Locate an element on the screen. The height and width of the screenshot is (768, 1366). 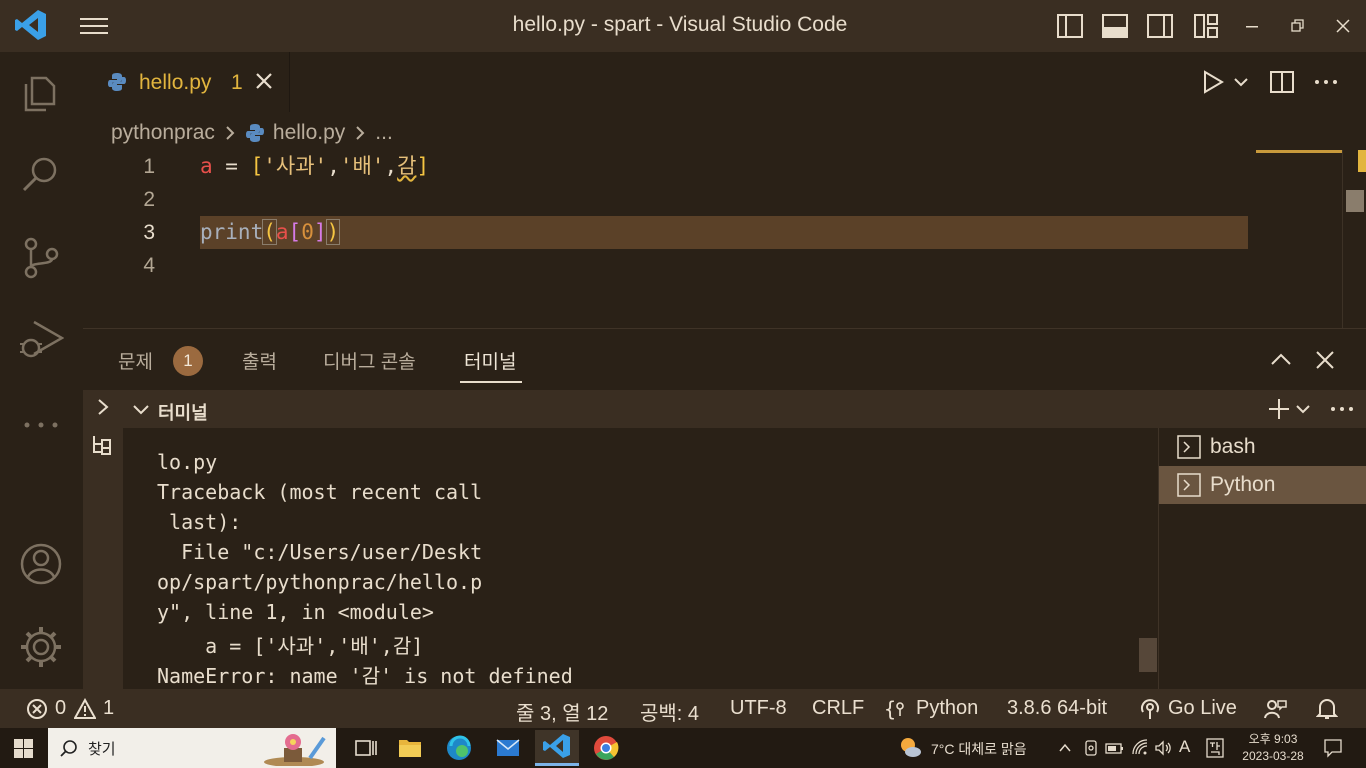
search-placeholder: 찾기 is located at coordinates (102, 749).